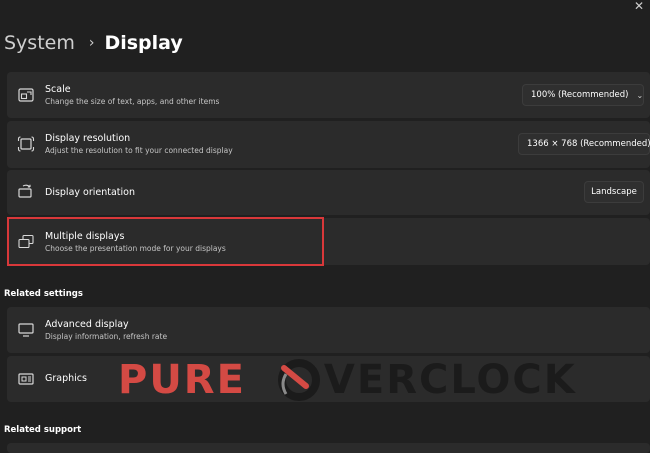 The image size is (650, 453). What do you see at coordinates (106, 336) in the screenshot?
I see `advanced-display-subtitle: Display information, refresh rate` at bounding box center [106, 336].